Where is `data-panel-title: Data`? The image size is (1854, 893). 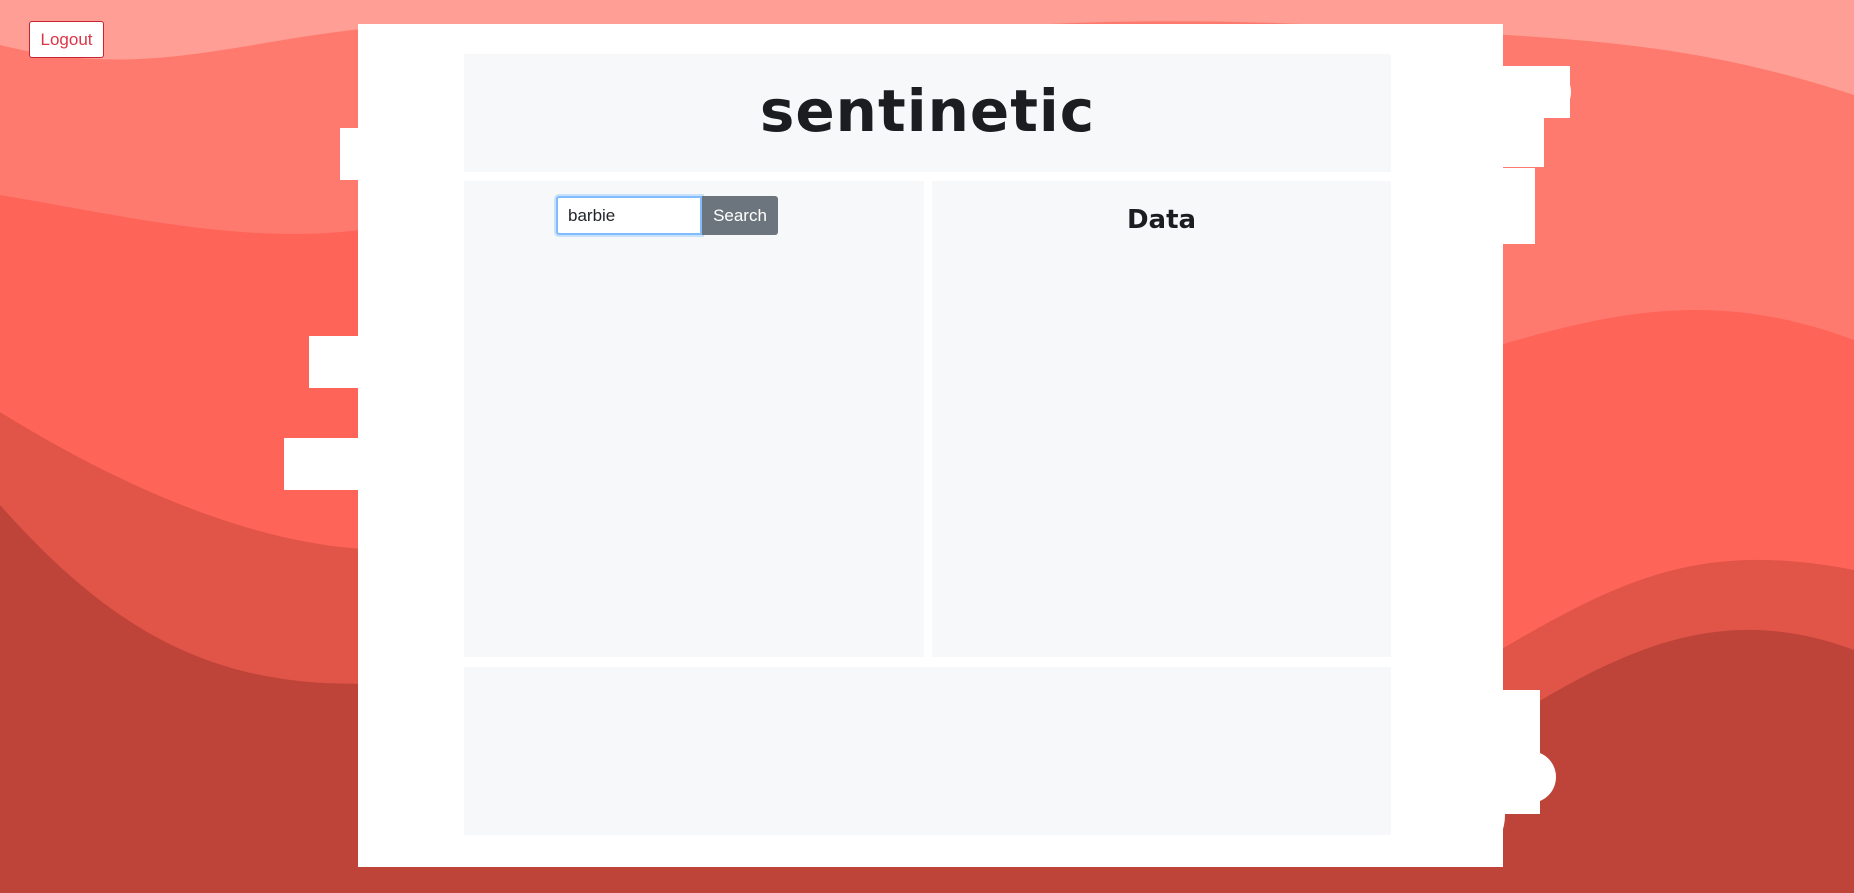
data-panel-title: Data is located at coordinates (1161, 220).